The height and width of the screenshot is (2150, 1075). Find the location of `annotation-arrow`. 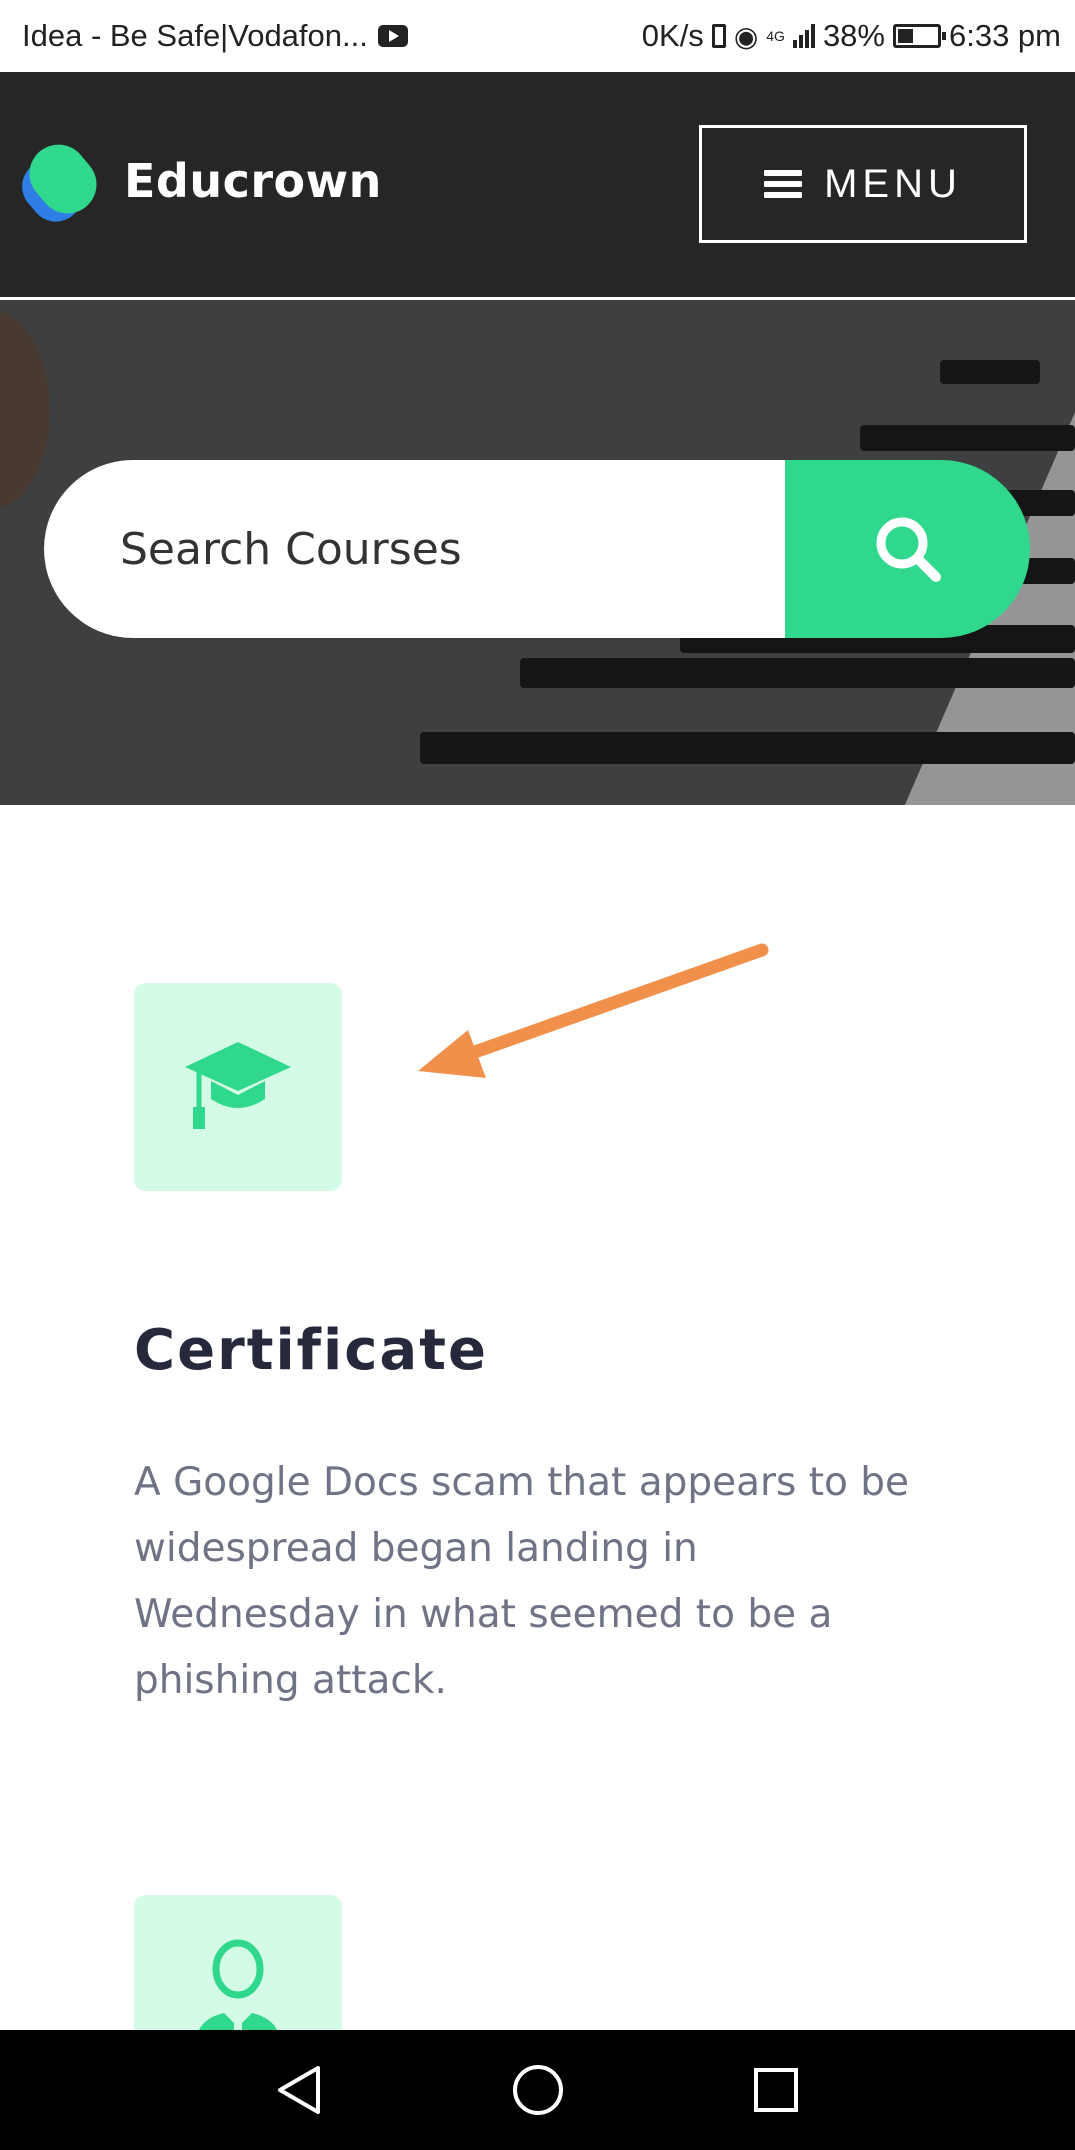

annotation-arrow is located at coordinates (593, 1010).